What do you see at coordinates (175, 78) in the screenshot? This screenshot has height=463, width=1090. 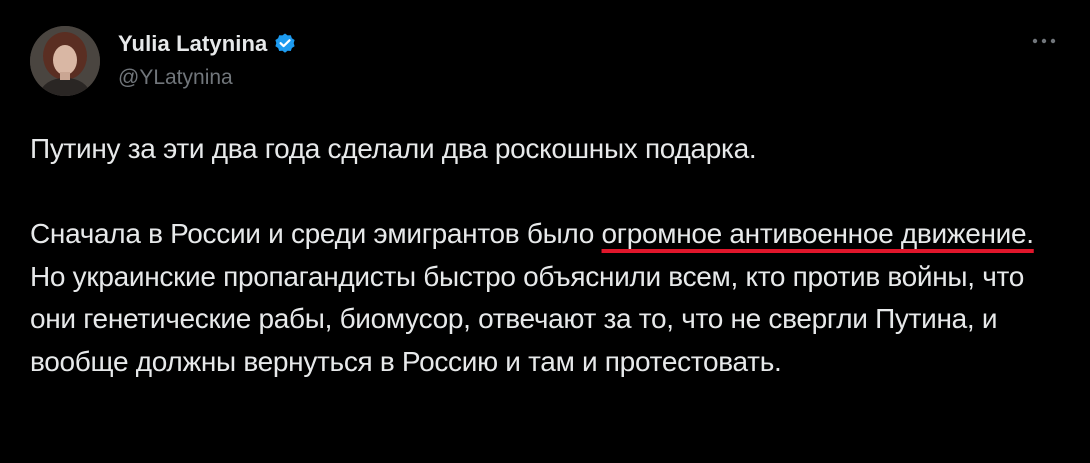 I see `handle: @YLatynina` at bounding box center [175, 78].